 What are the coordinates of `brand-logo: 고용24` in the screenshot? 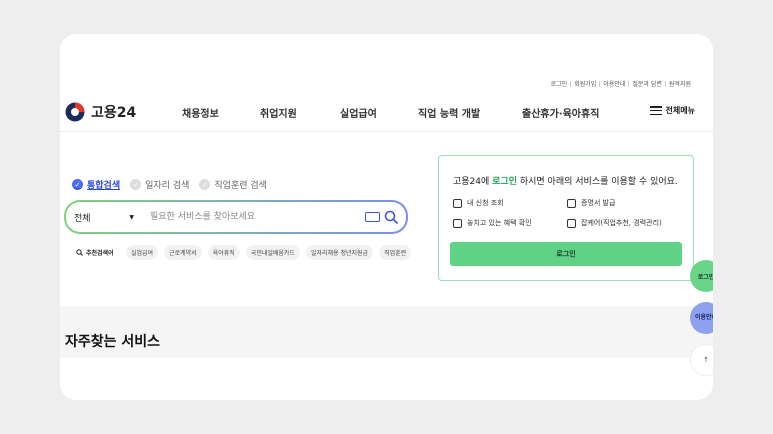 It's located at (100, 112).